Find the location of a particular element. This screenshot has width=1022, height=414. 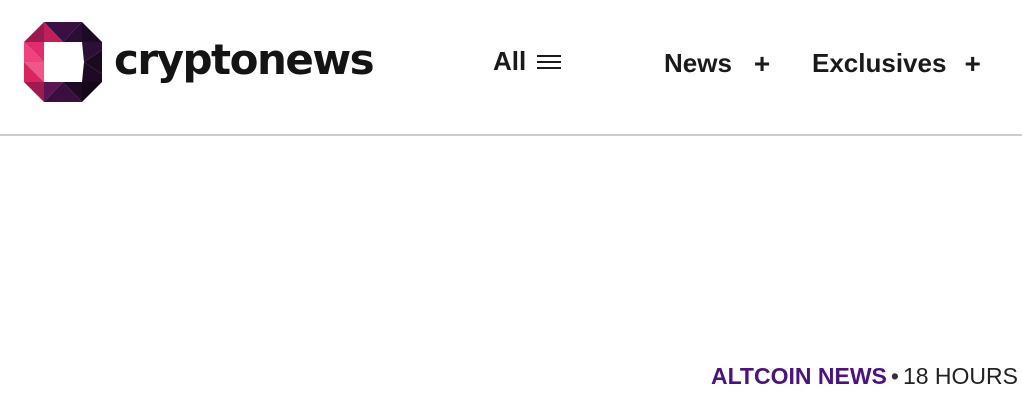

nav-item-news: News + is located at coordinates (717, 63).